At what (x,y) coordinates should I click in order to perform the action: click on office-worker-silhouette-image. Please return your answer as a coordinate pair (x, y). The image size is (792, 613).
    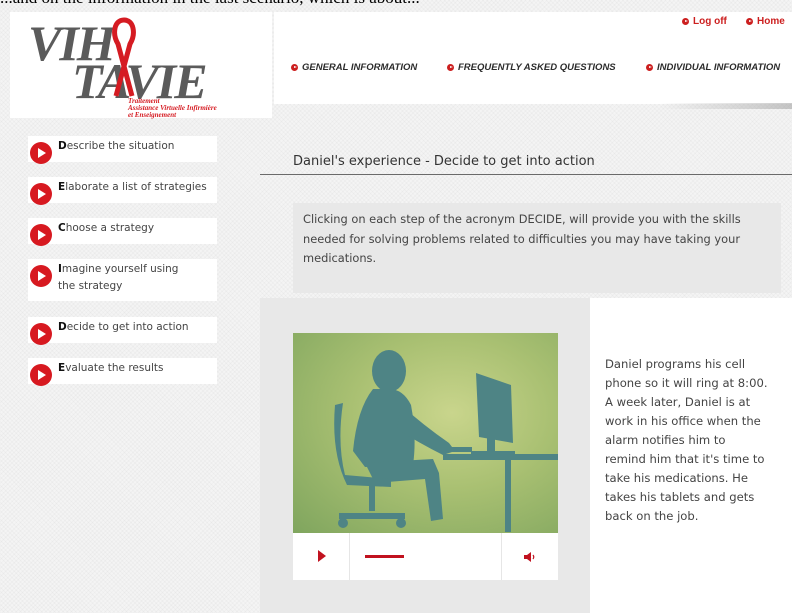
    Looking at the image, I should click on (446, 441).